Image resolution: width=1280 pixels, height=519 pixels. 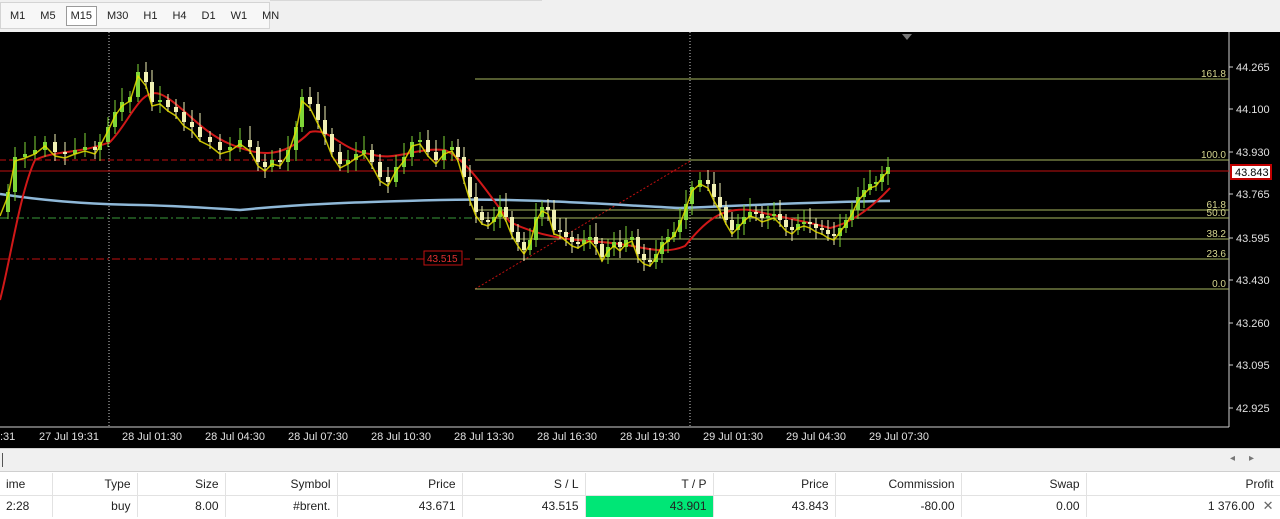 I want to click on timeframe-button-mn: MN, so click(x=270, y=16).